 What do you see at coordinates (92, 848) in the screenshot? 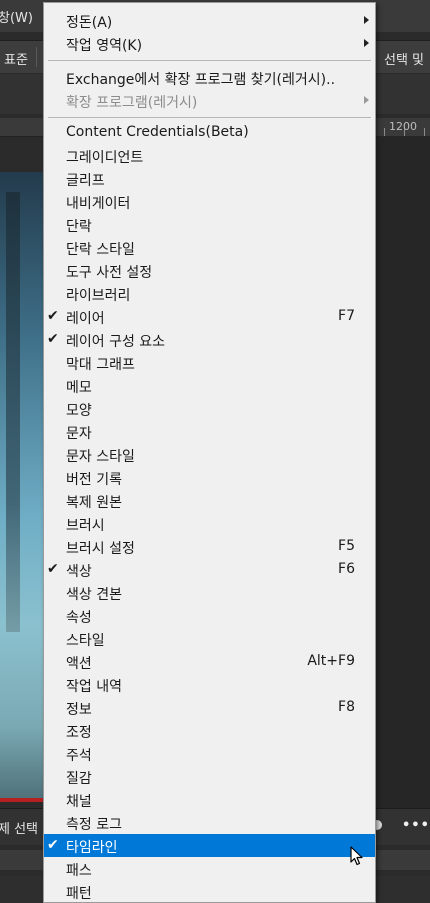
I see `menu-item-label: 타임라인` at bounding box center [92, 848].